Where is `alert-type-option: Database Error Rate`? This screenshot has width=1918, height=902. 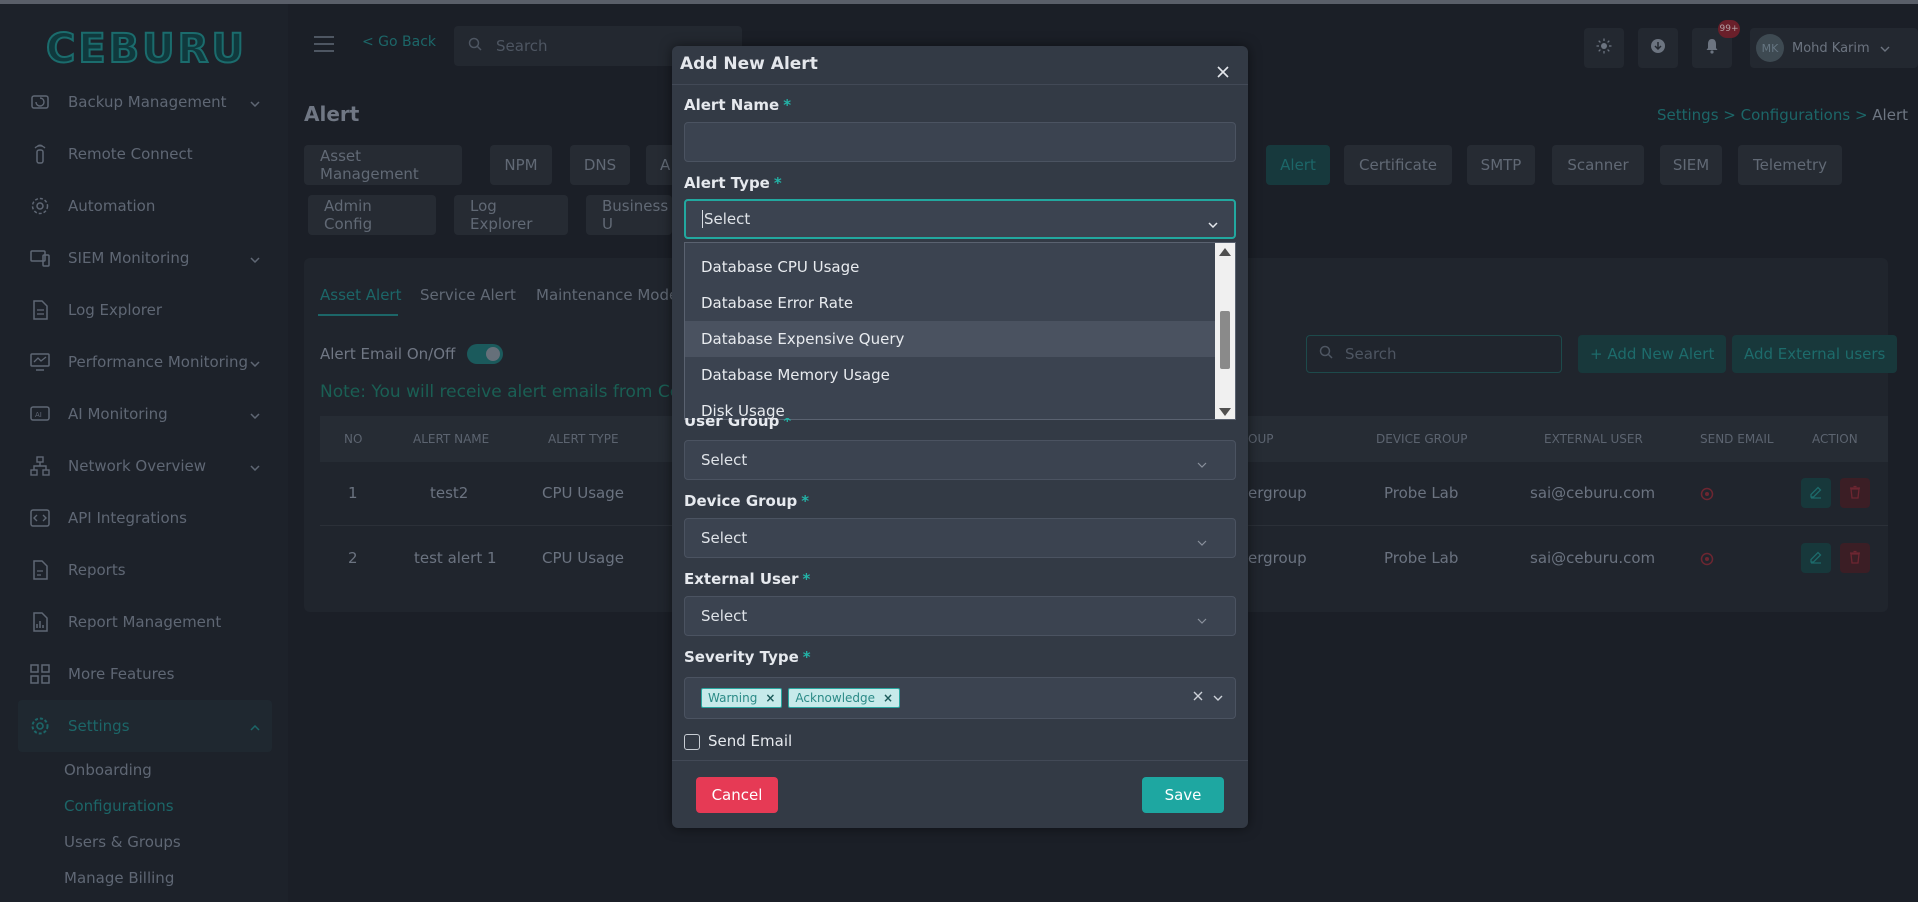 alert-type-option: Database Error Rate is located at coordinates (950, 303).